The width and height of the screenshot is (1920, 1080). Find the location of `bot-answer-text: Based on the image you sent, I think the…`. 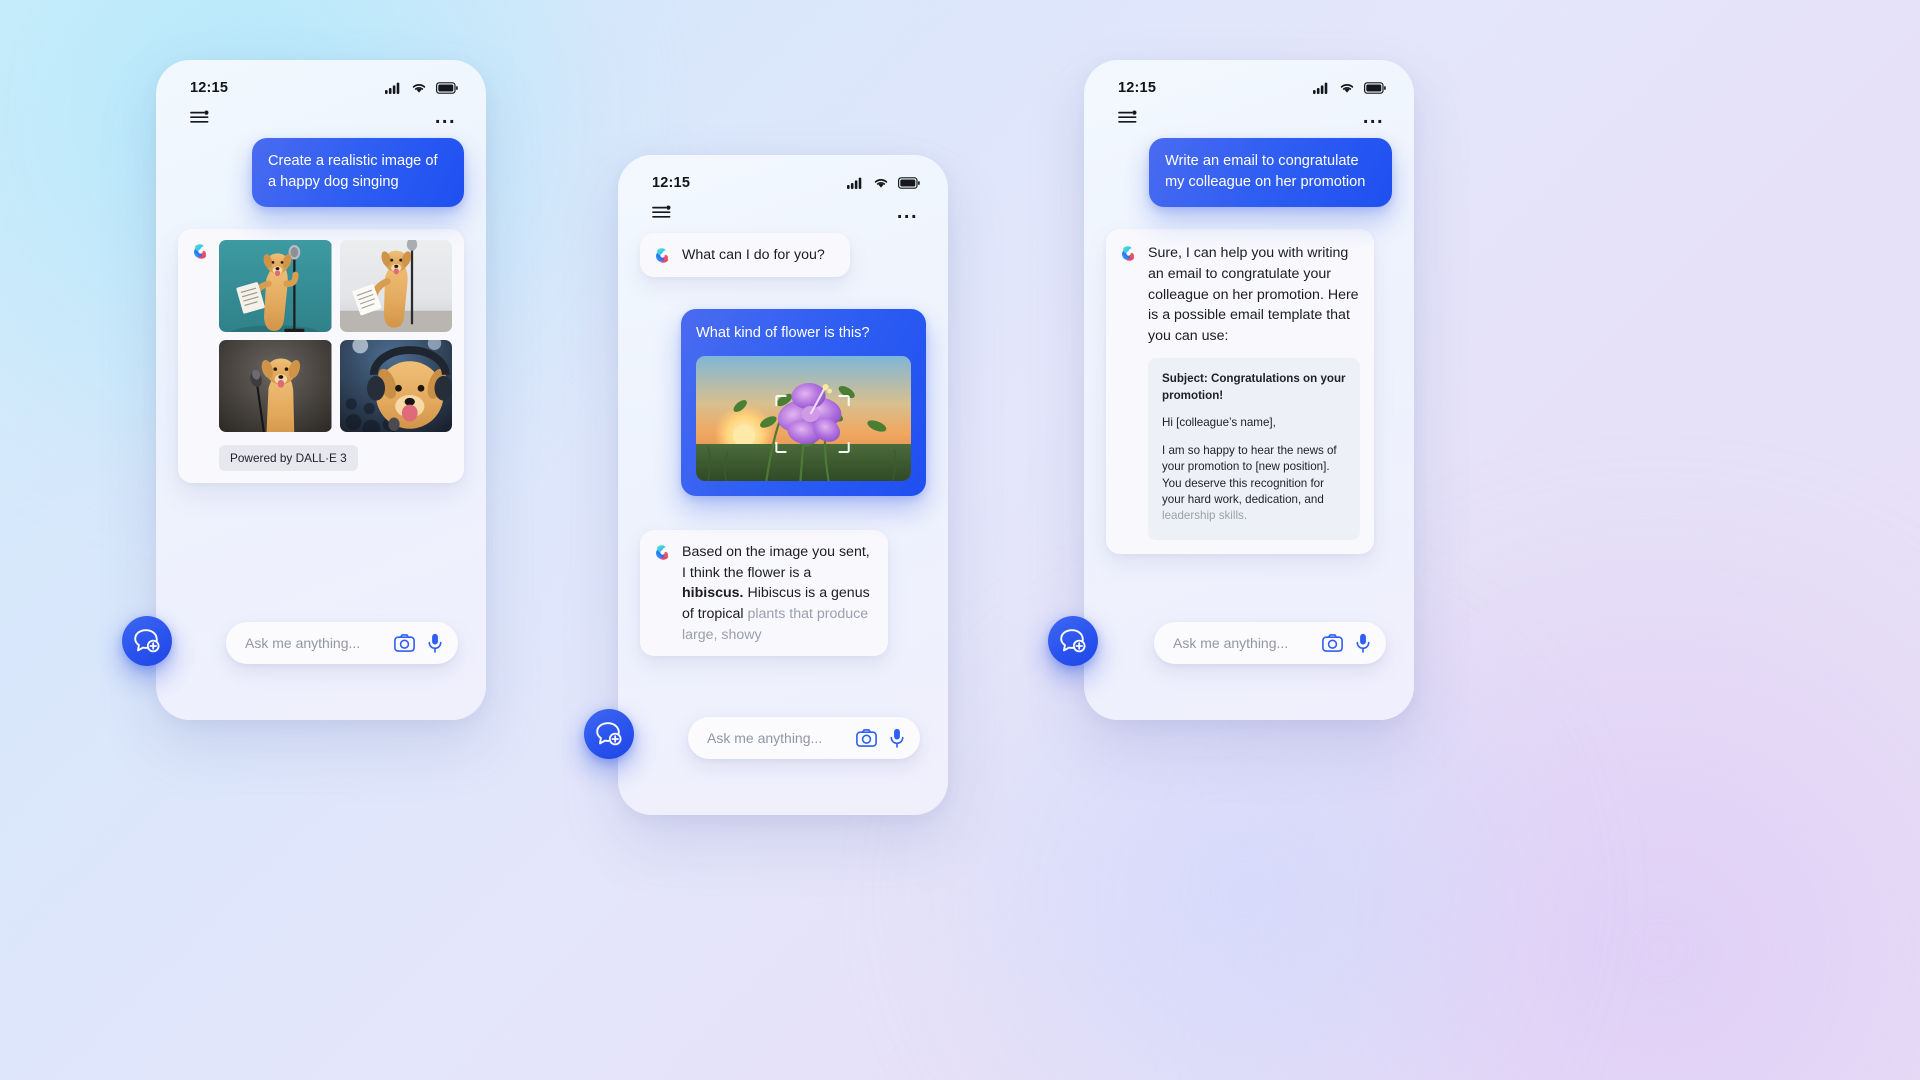

bot-answer-text: Based on the image you sent, I think the… is located at coordinates (778, 593).